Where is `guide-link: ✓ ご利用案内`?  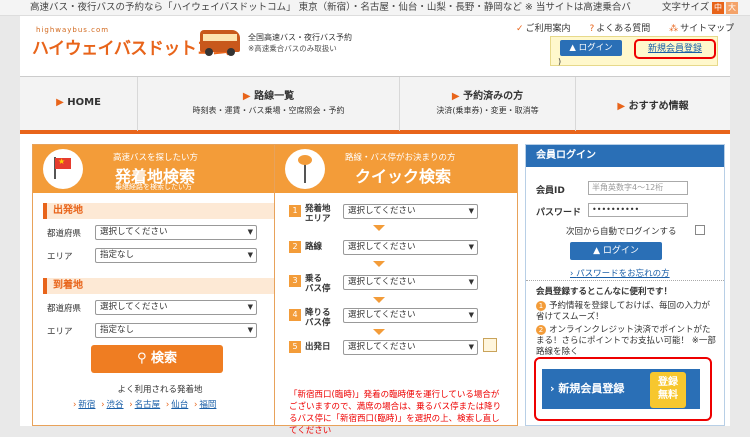 guide-link: ✓ ご利用案内 is located at coordinates (547, 29).